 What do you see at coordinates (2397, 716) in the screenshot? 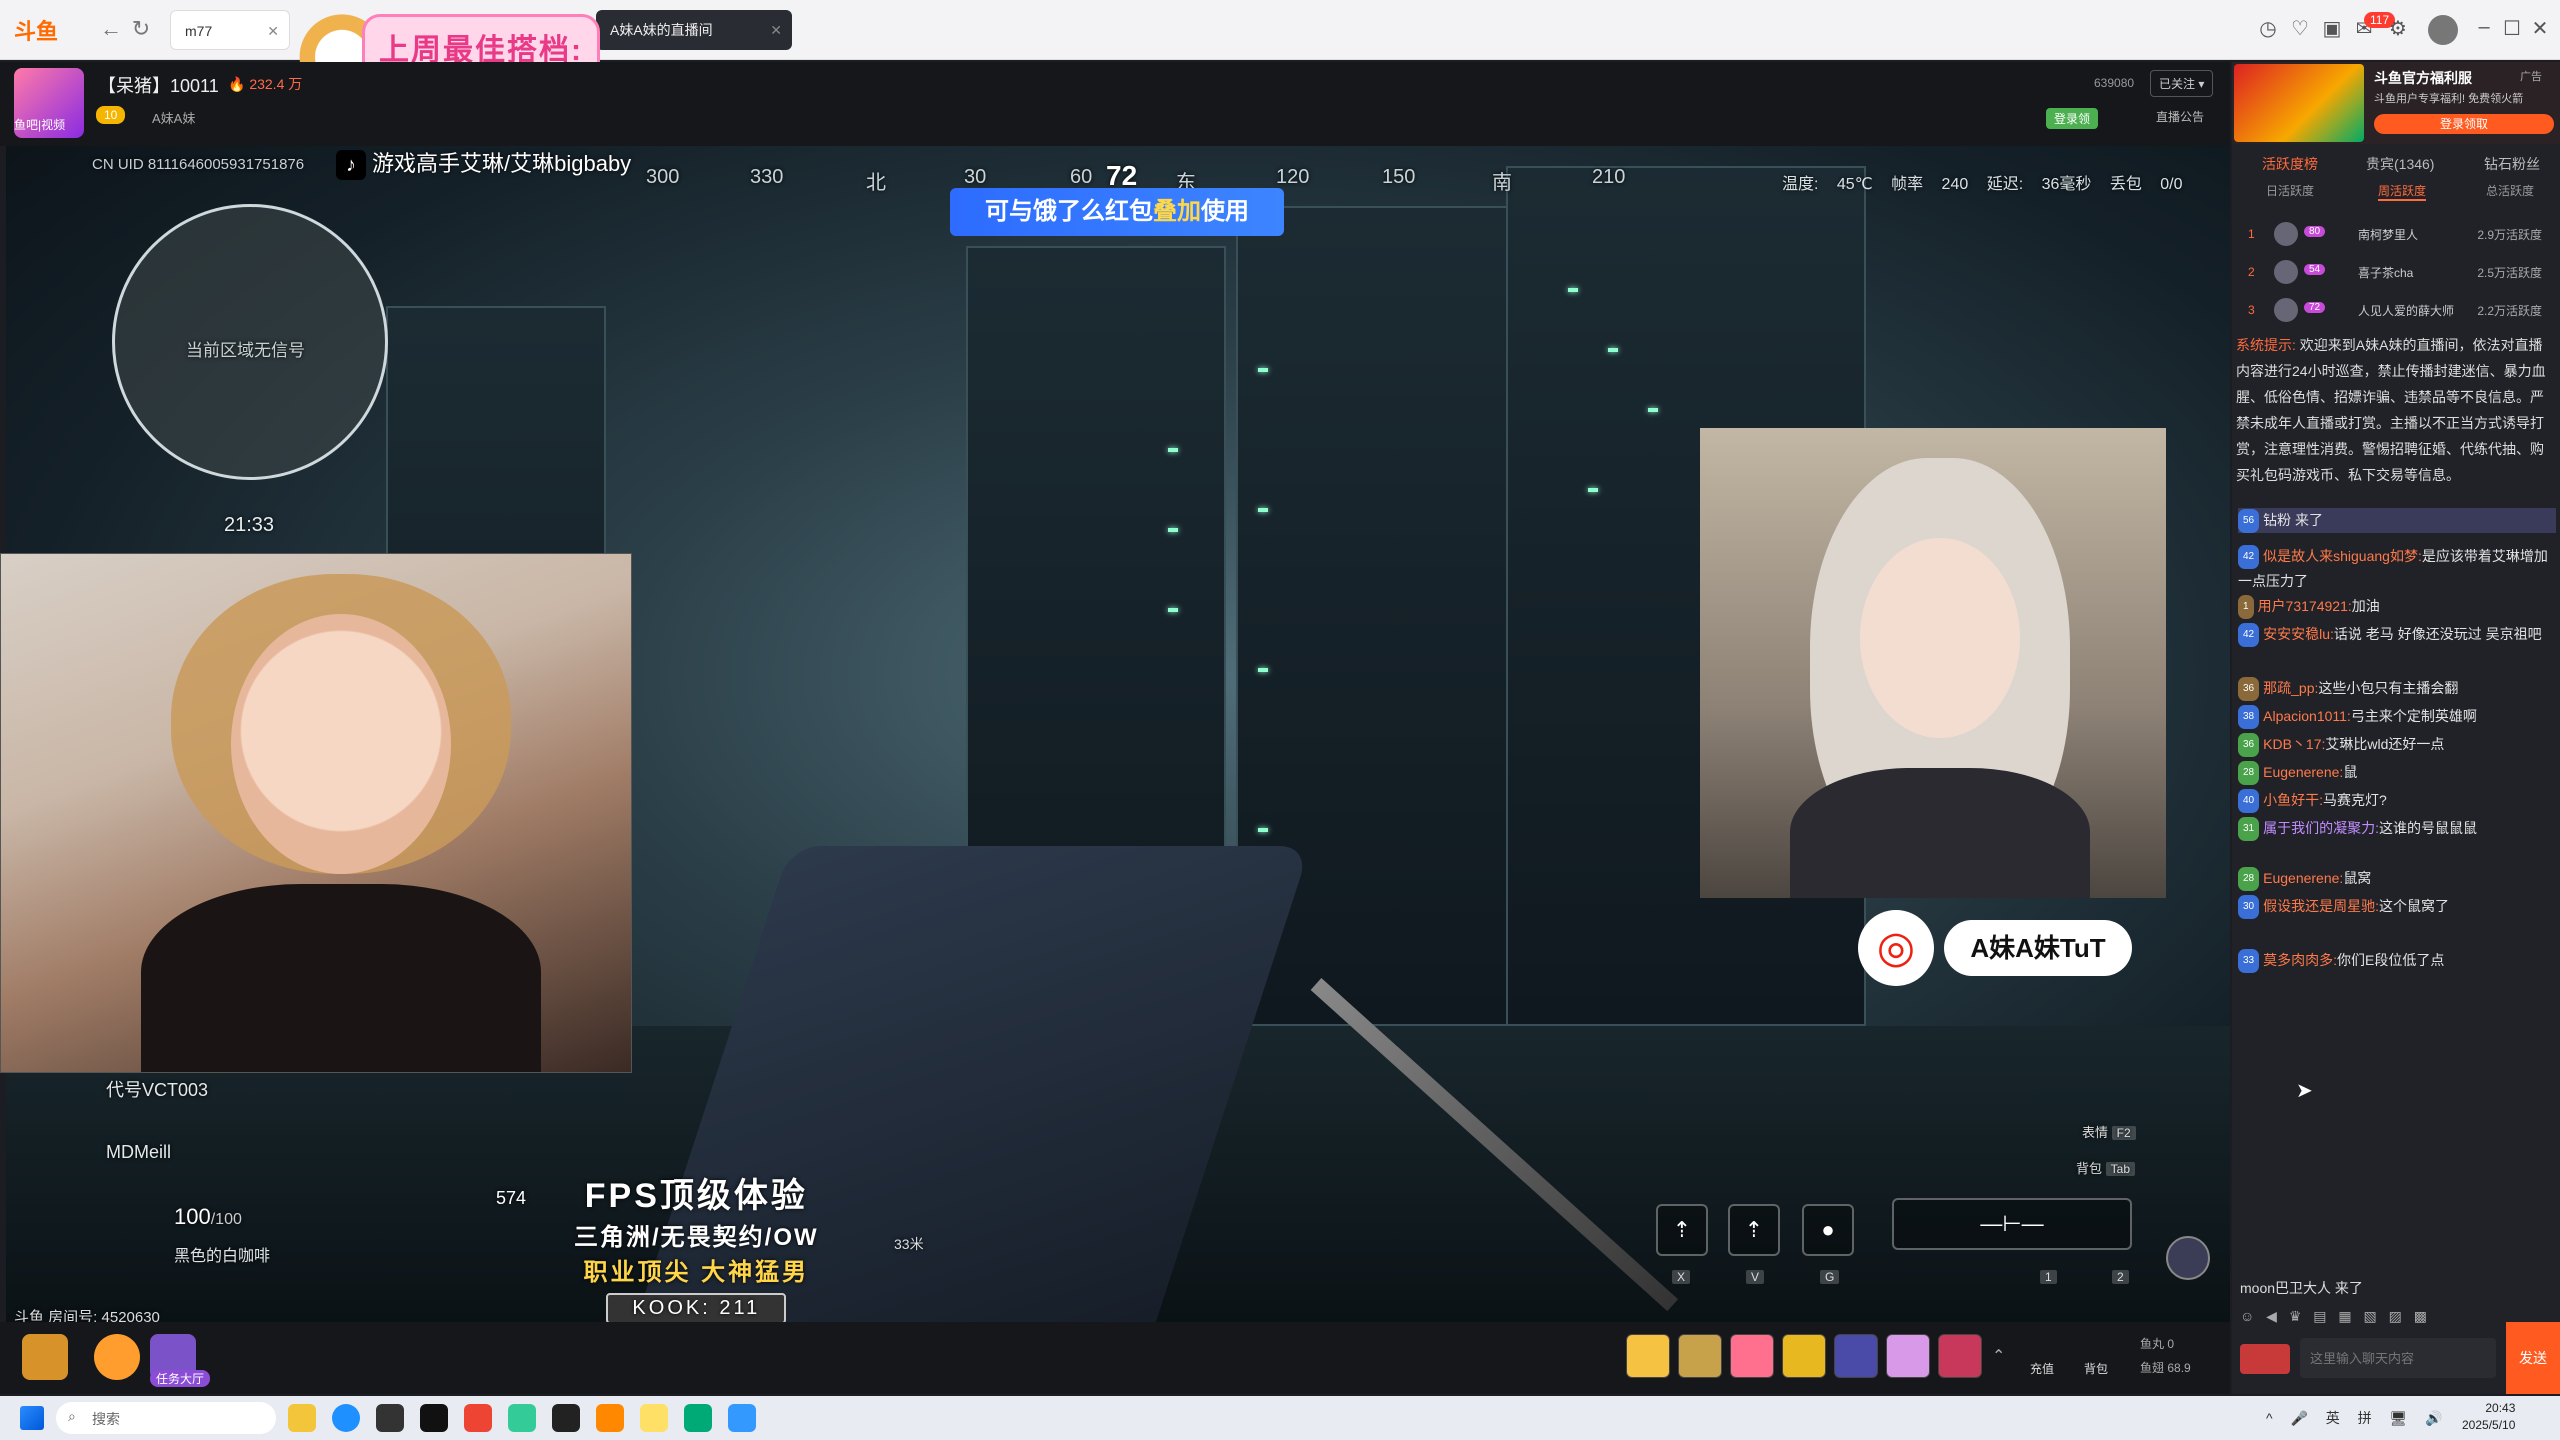
I see `chat-message: 38 Alpacion1011:弓主来个定制英雄啊` at bounding box center [2397, 716].